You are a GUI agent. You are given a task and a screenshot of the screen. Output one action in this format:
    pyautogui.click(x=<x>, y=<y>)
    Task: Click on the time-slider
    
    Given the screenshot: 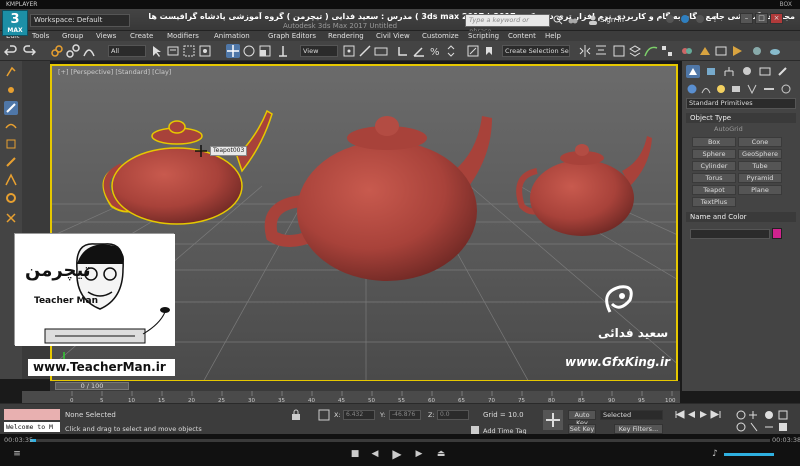 What is the action you would take?
    pyautogui.click(x=365, y=386)
    